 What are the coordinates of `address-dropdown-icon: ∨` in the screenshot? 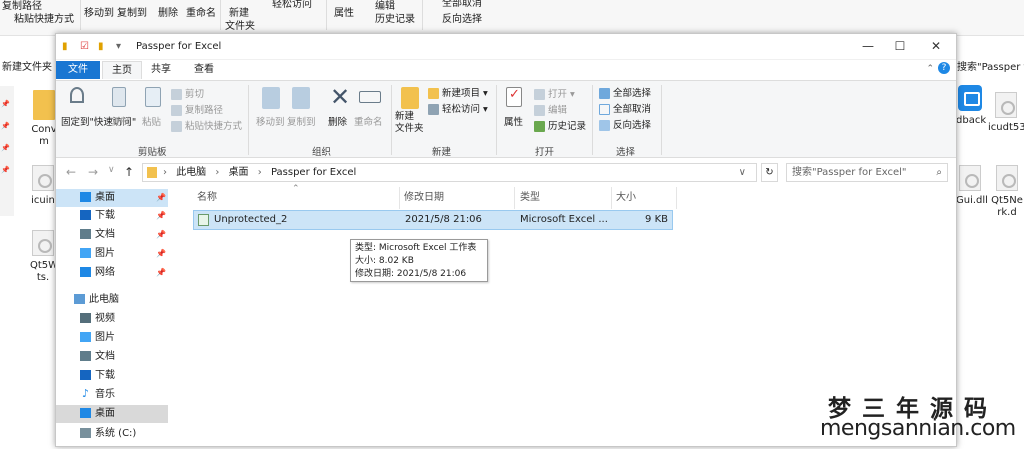 It's located at (742, 172).